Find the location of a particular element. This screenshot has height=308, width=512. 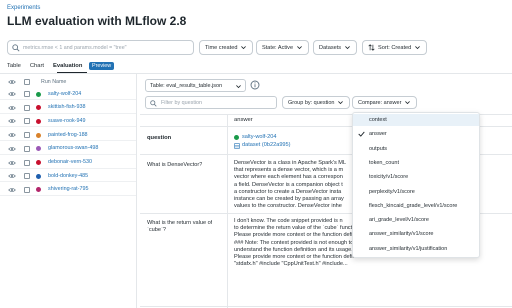

sort-label: Sort: Created is located at coordinates (395, 47).